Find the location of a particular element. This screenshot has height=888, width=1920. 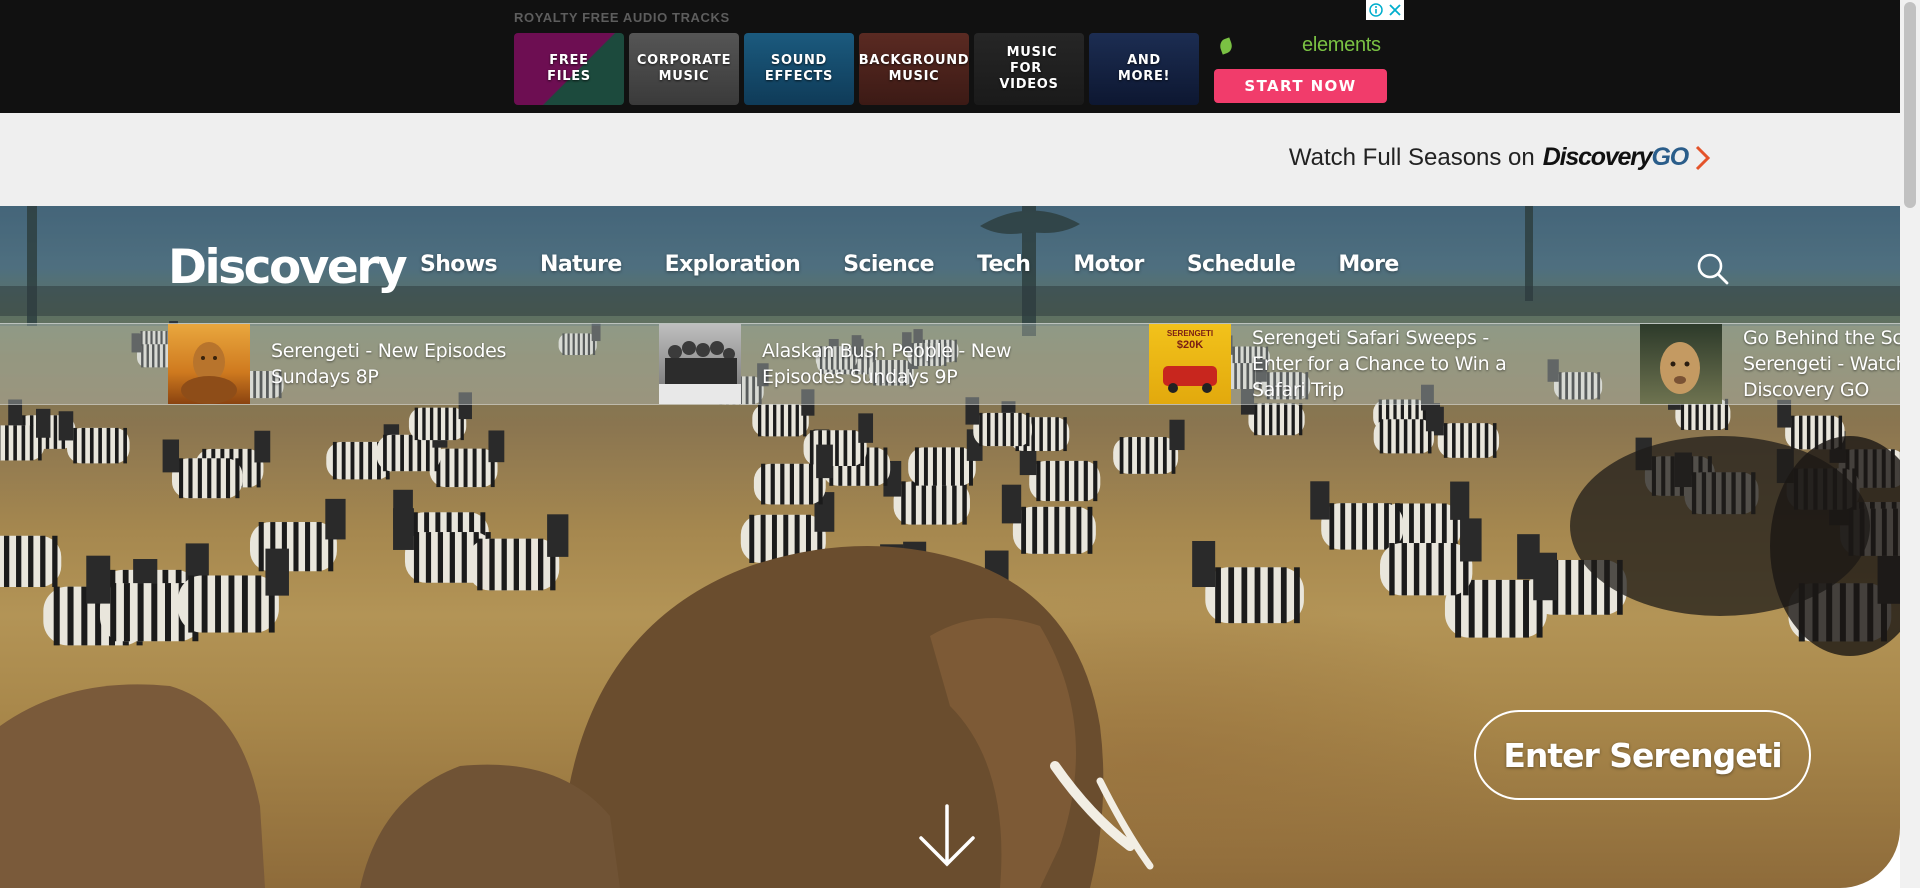

ad-tile-corporate-music: CORPORATE MUSIC is located at coordinates (684, 69).